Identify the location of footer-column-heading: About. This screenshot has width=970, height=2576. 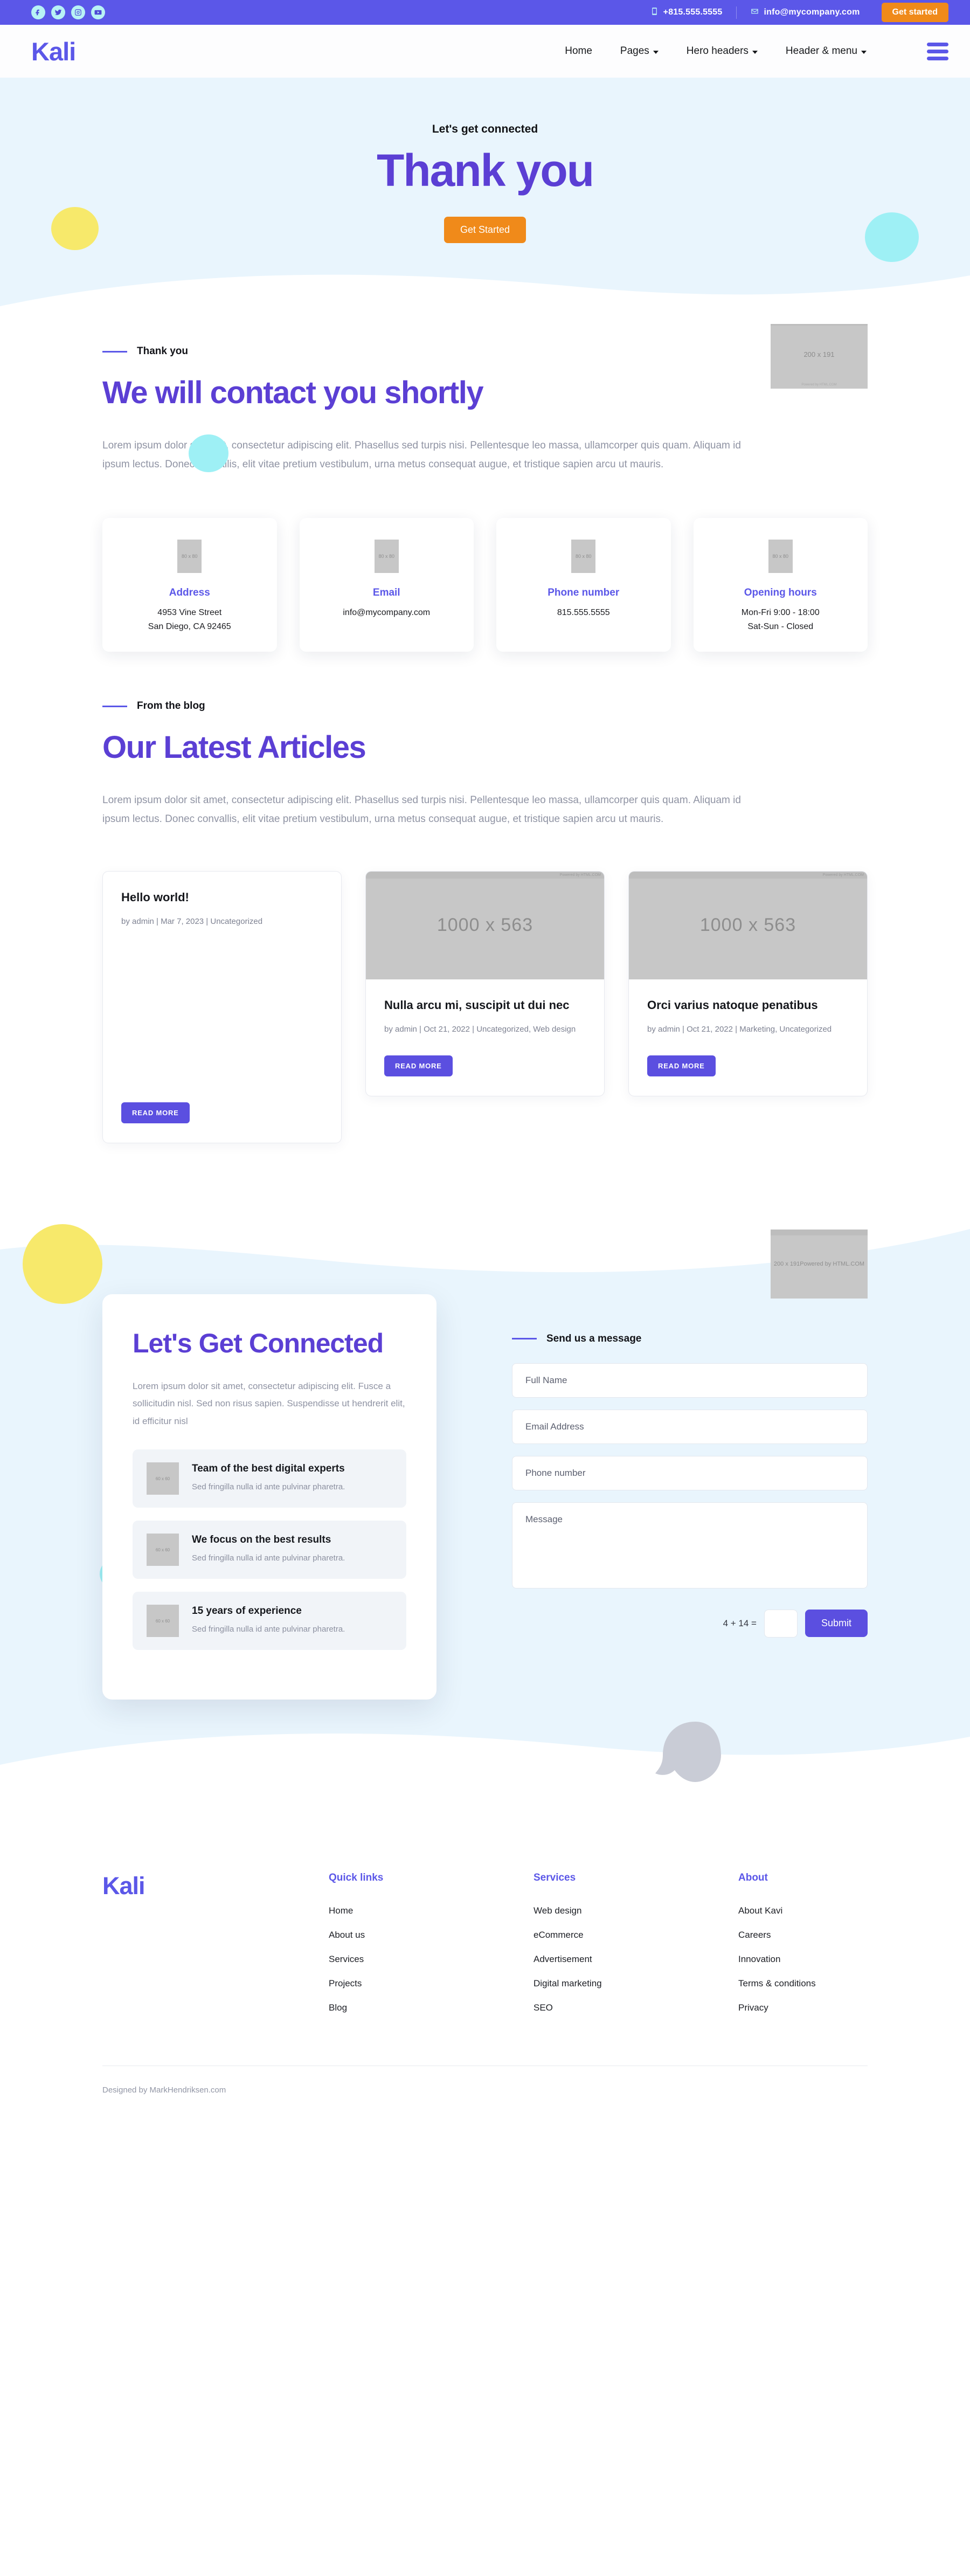
(753, 1878).